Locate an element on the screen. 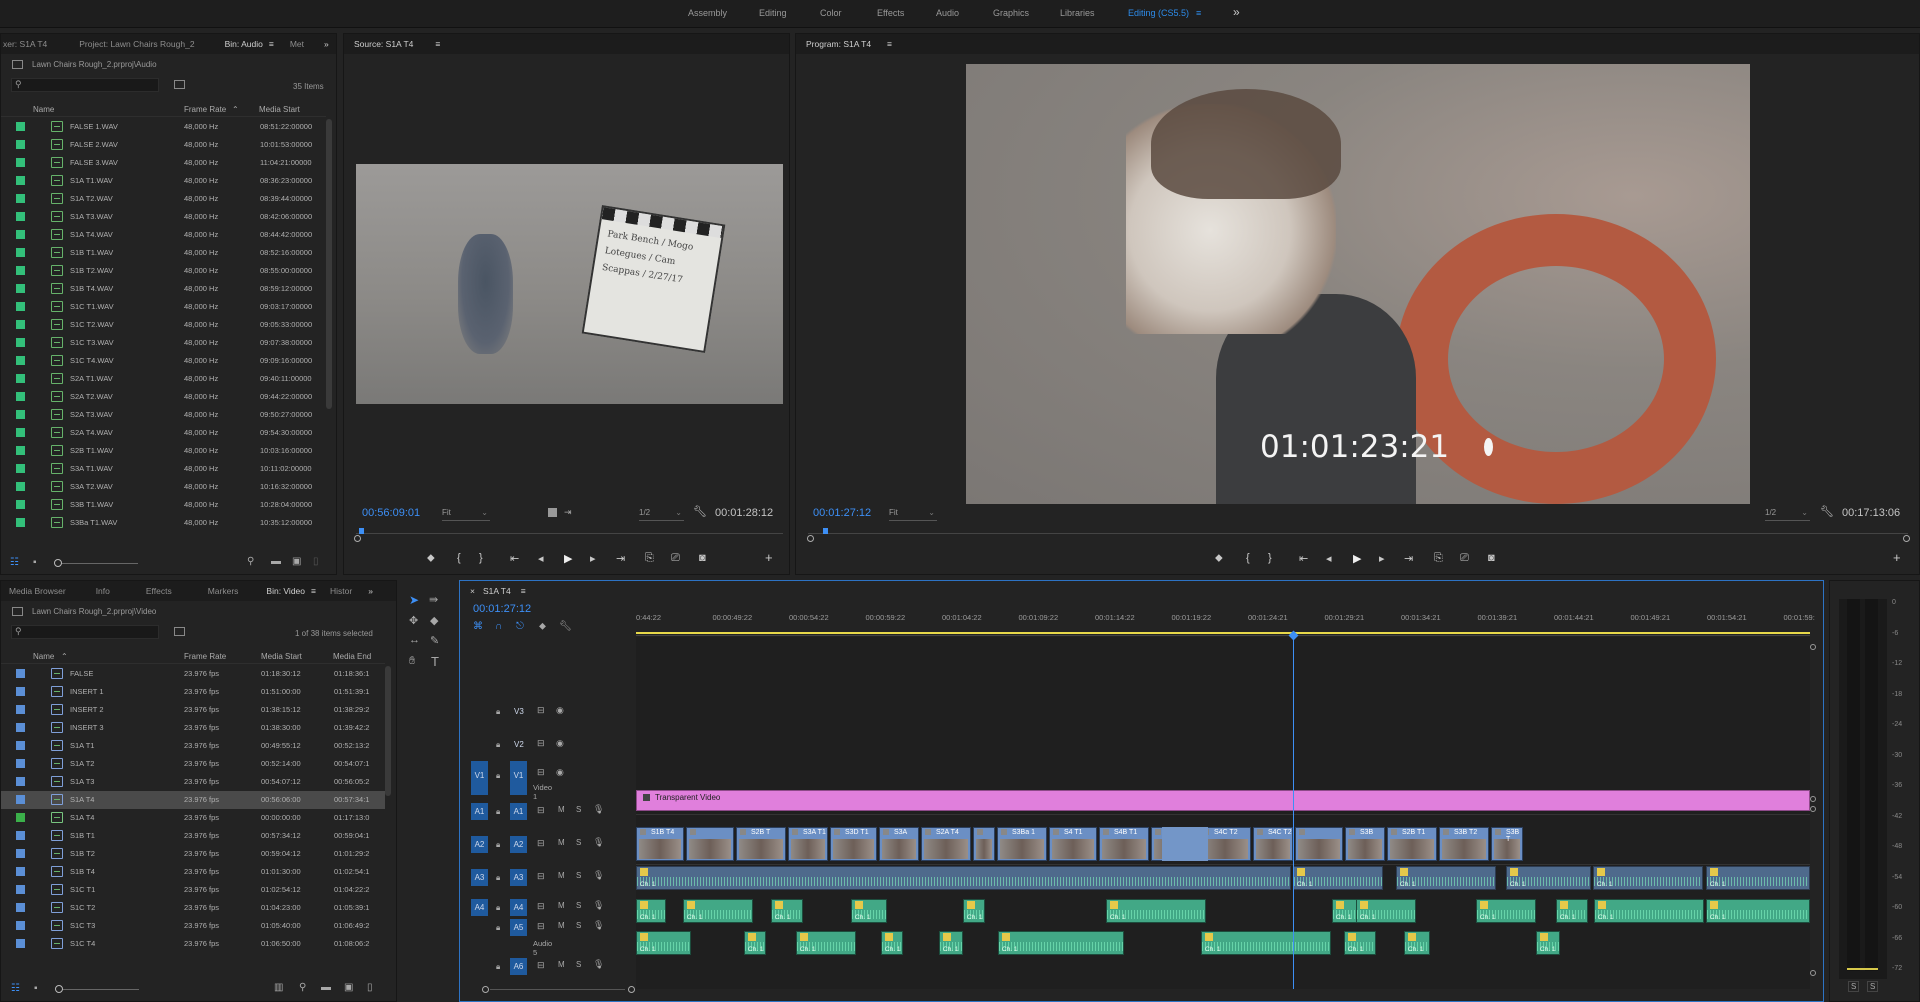  icon-view-icon: ▪ is located at coordinates (36, 988).